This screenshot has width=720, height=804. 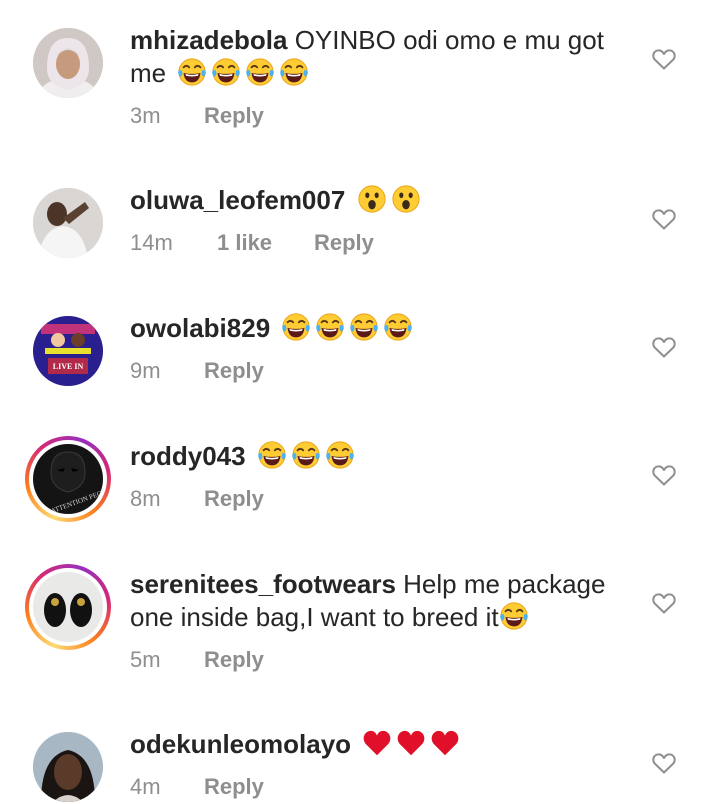 I want to click on timestamp: 5m, so click(x=145, y=659).